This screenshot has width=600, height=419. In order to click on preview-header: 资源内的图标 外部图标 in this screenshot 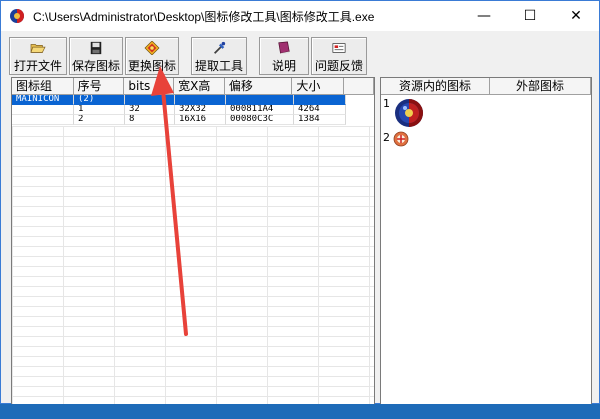, I will do `click(486, 86)`.